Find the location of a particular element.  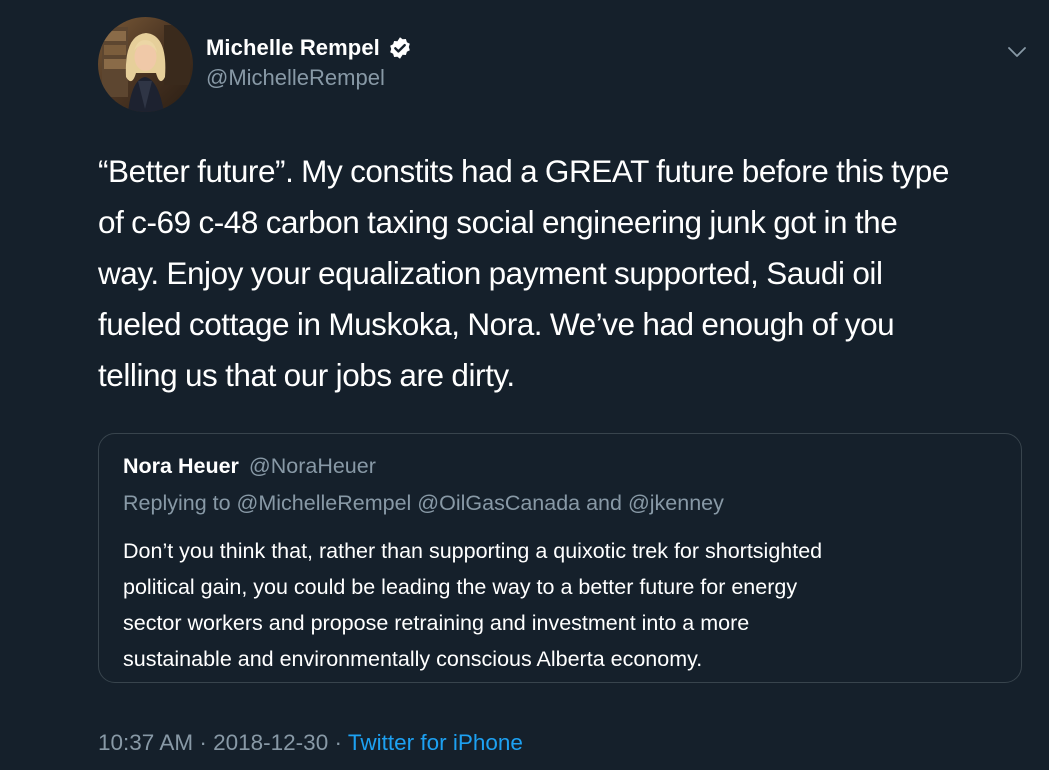

author-name-row: Michelle Rempel is located at coordinates (309, 48).